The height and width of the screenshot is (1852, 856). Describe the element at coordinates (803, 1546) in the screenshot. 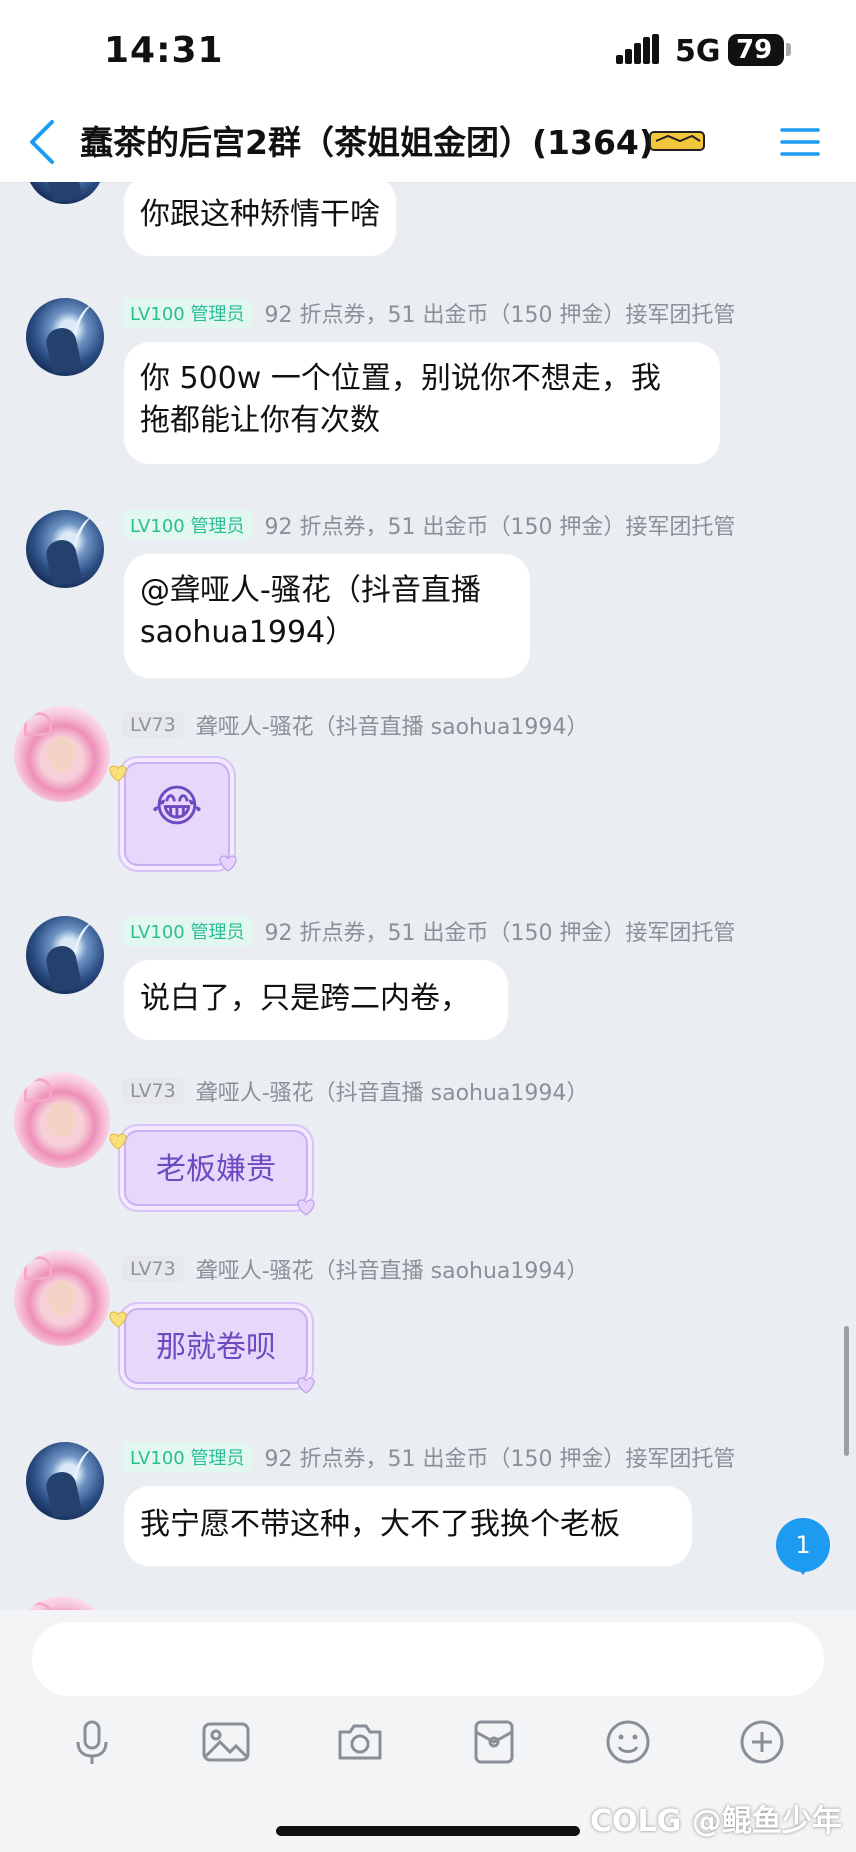

I see `unread-badge: 1` at that location.